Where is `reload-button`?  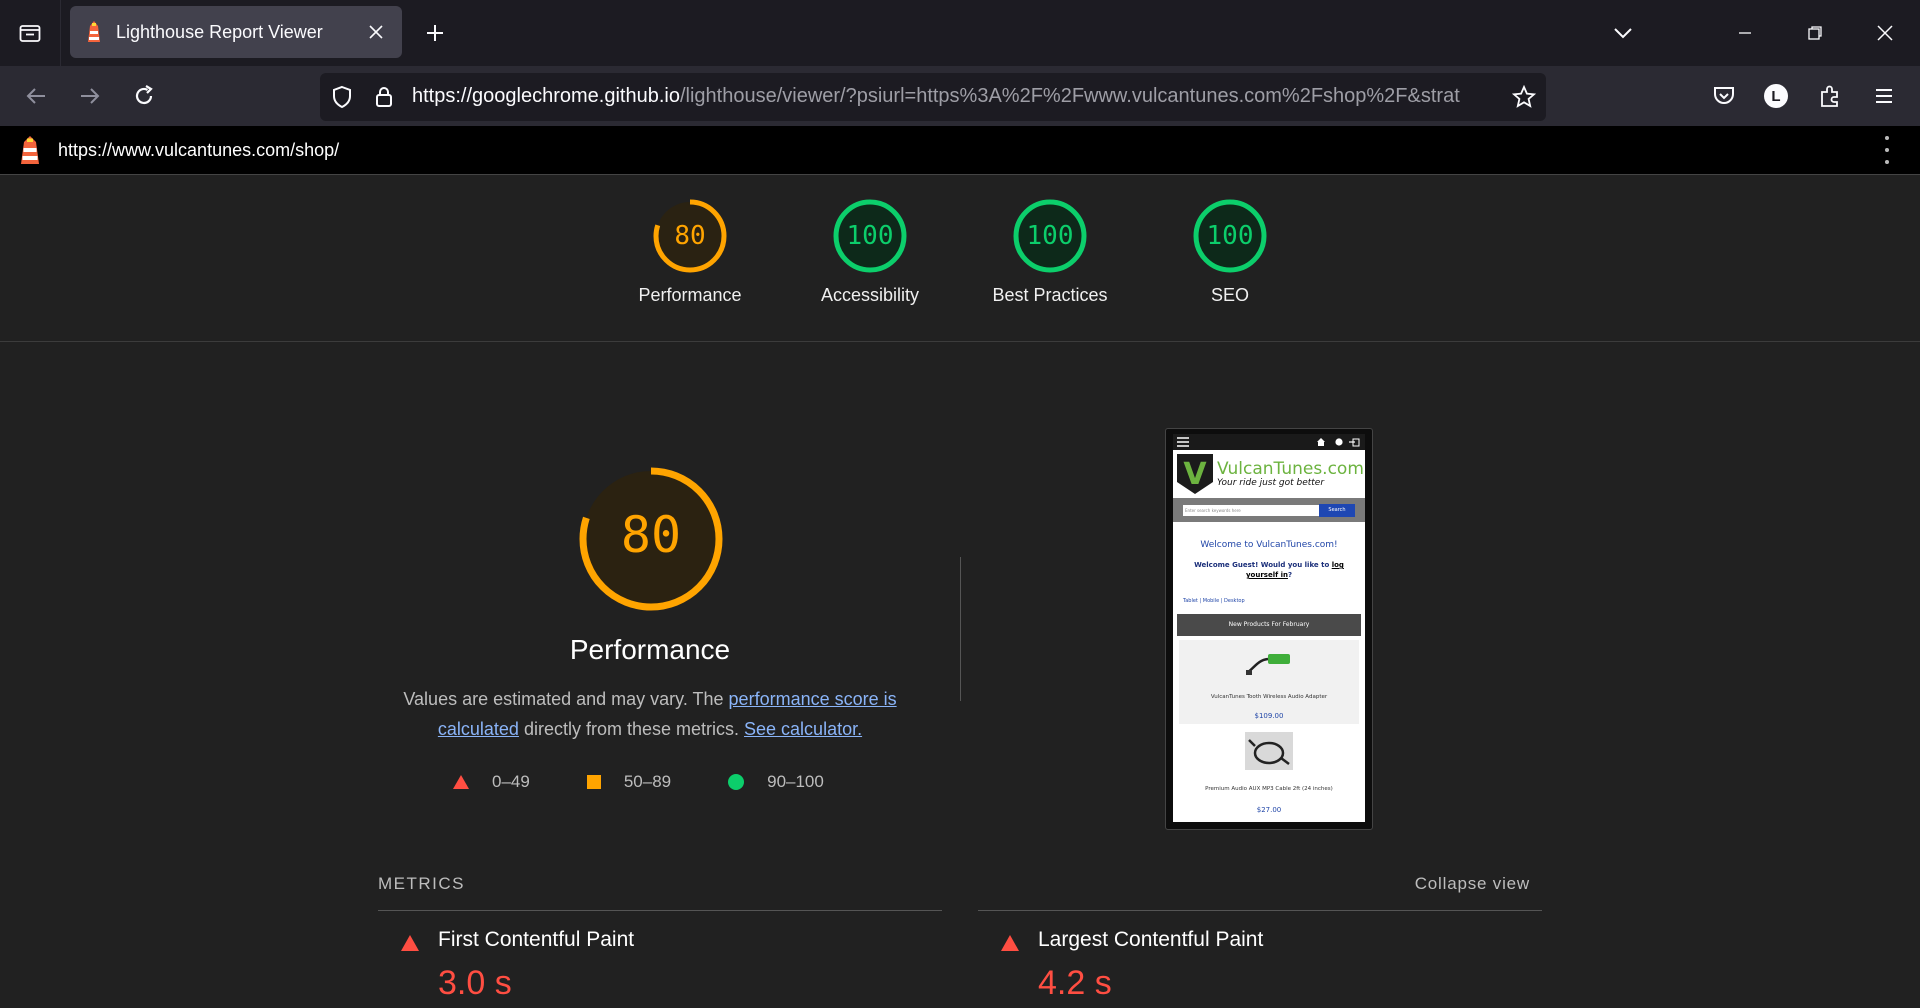
reload-button is located at coordinates (144, 96).